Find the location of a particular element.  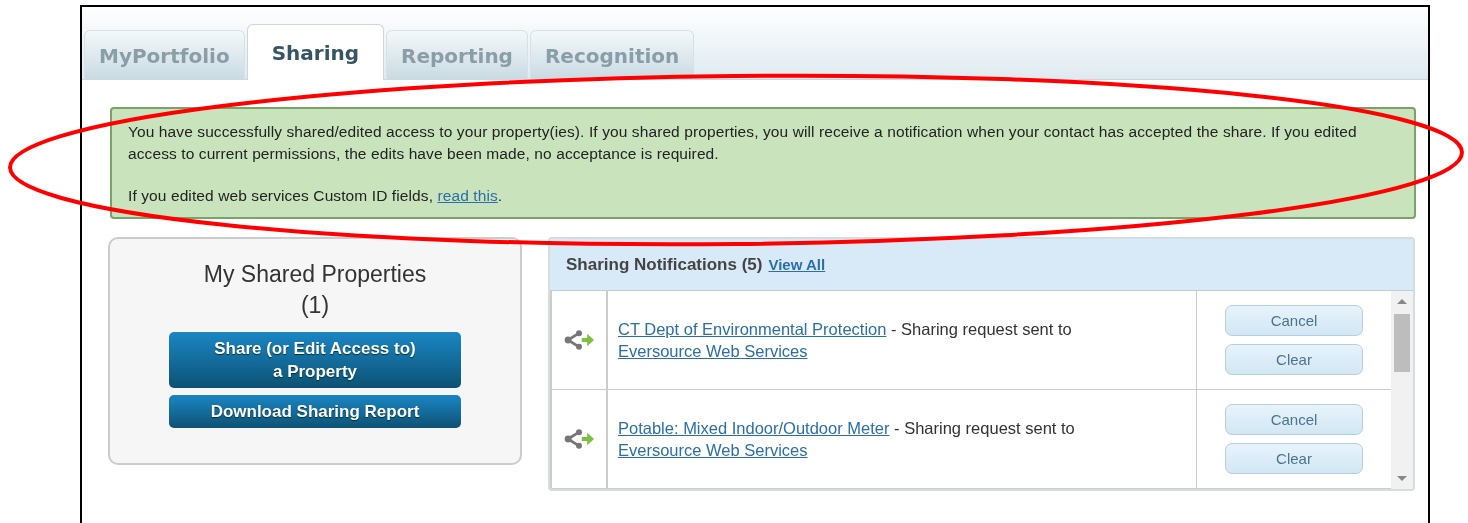

tab: Recognition is located at coordinates (612, 55).